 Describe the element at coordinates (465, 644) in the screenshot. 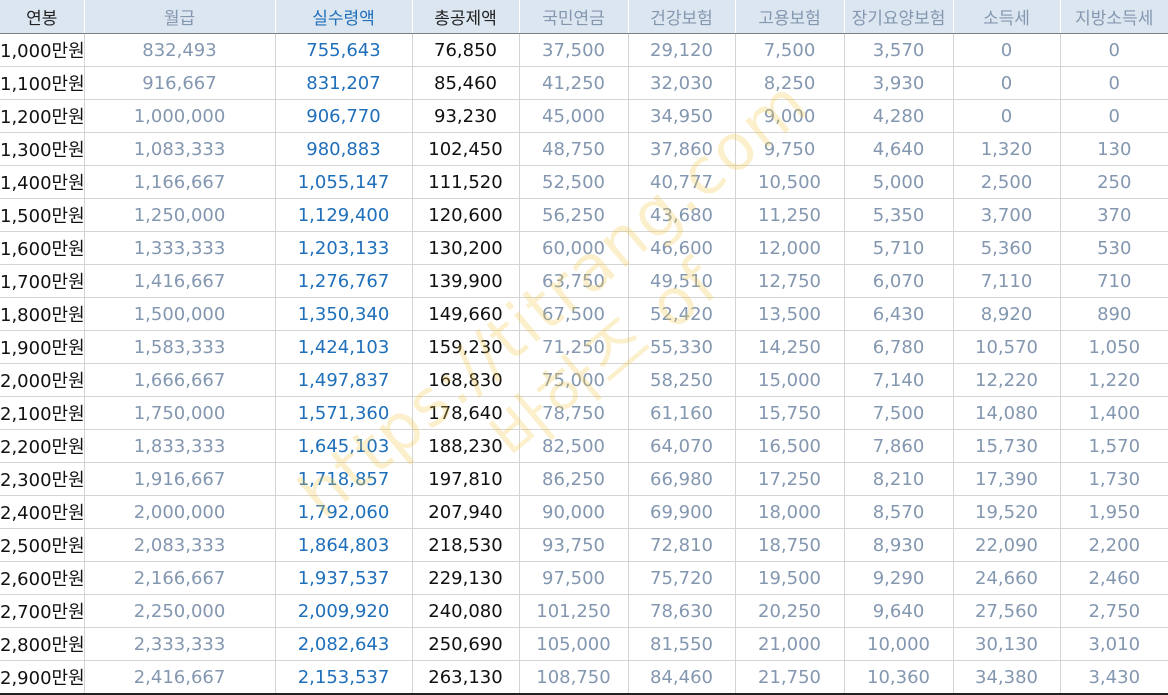

I see `total-deduction-cell: 250,690` at that location.